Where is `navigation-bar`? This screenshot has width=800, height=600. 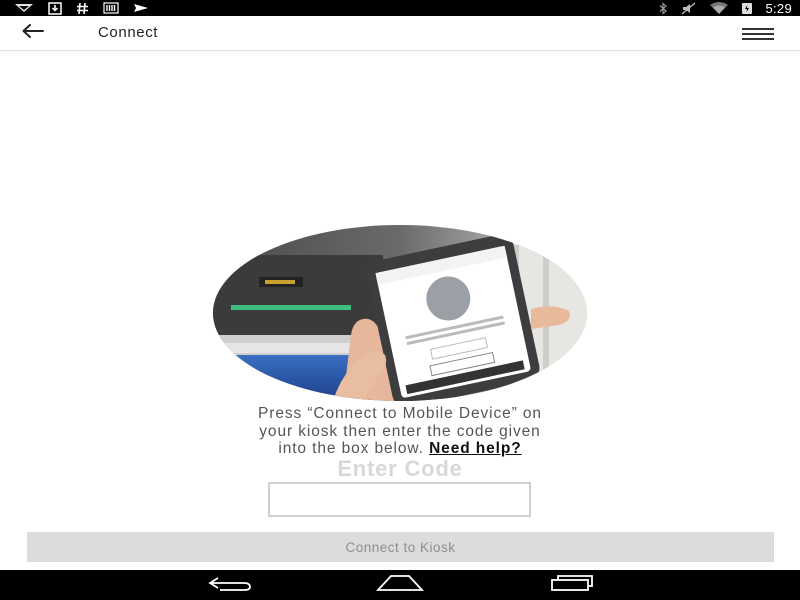
navigation-bar is located at coordinates (400, 585).